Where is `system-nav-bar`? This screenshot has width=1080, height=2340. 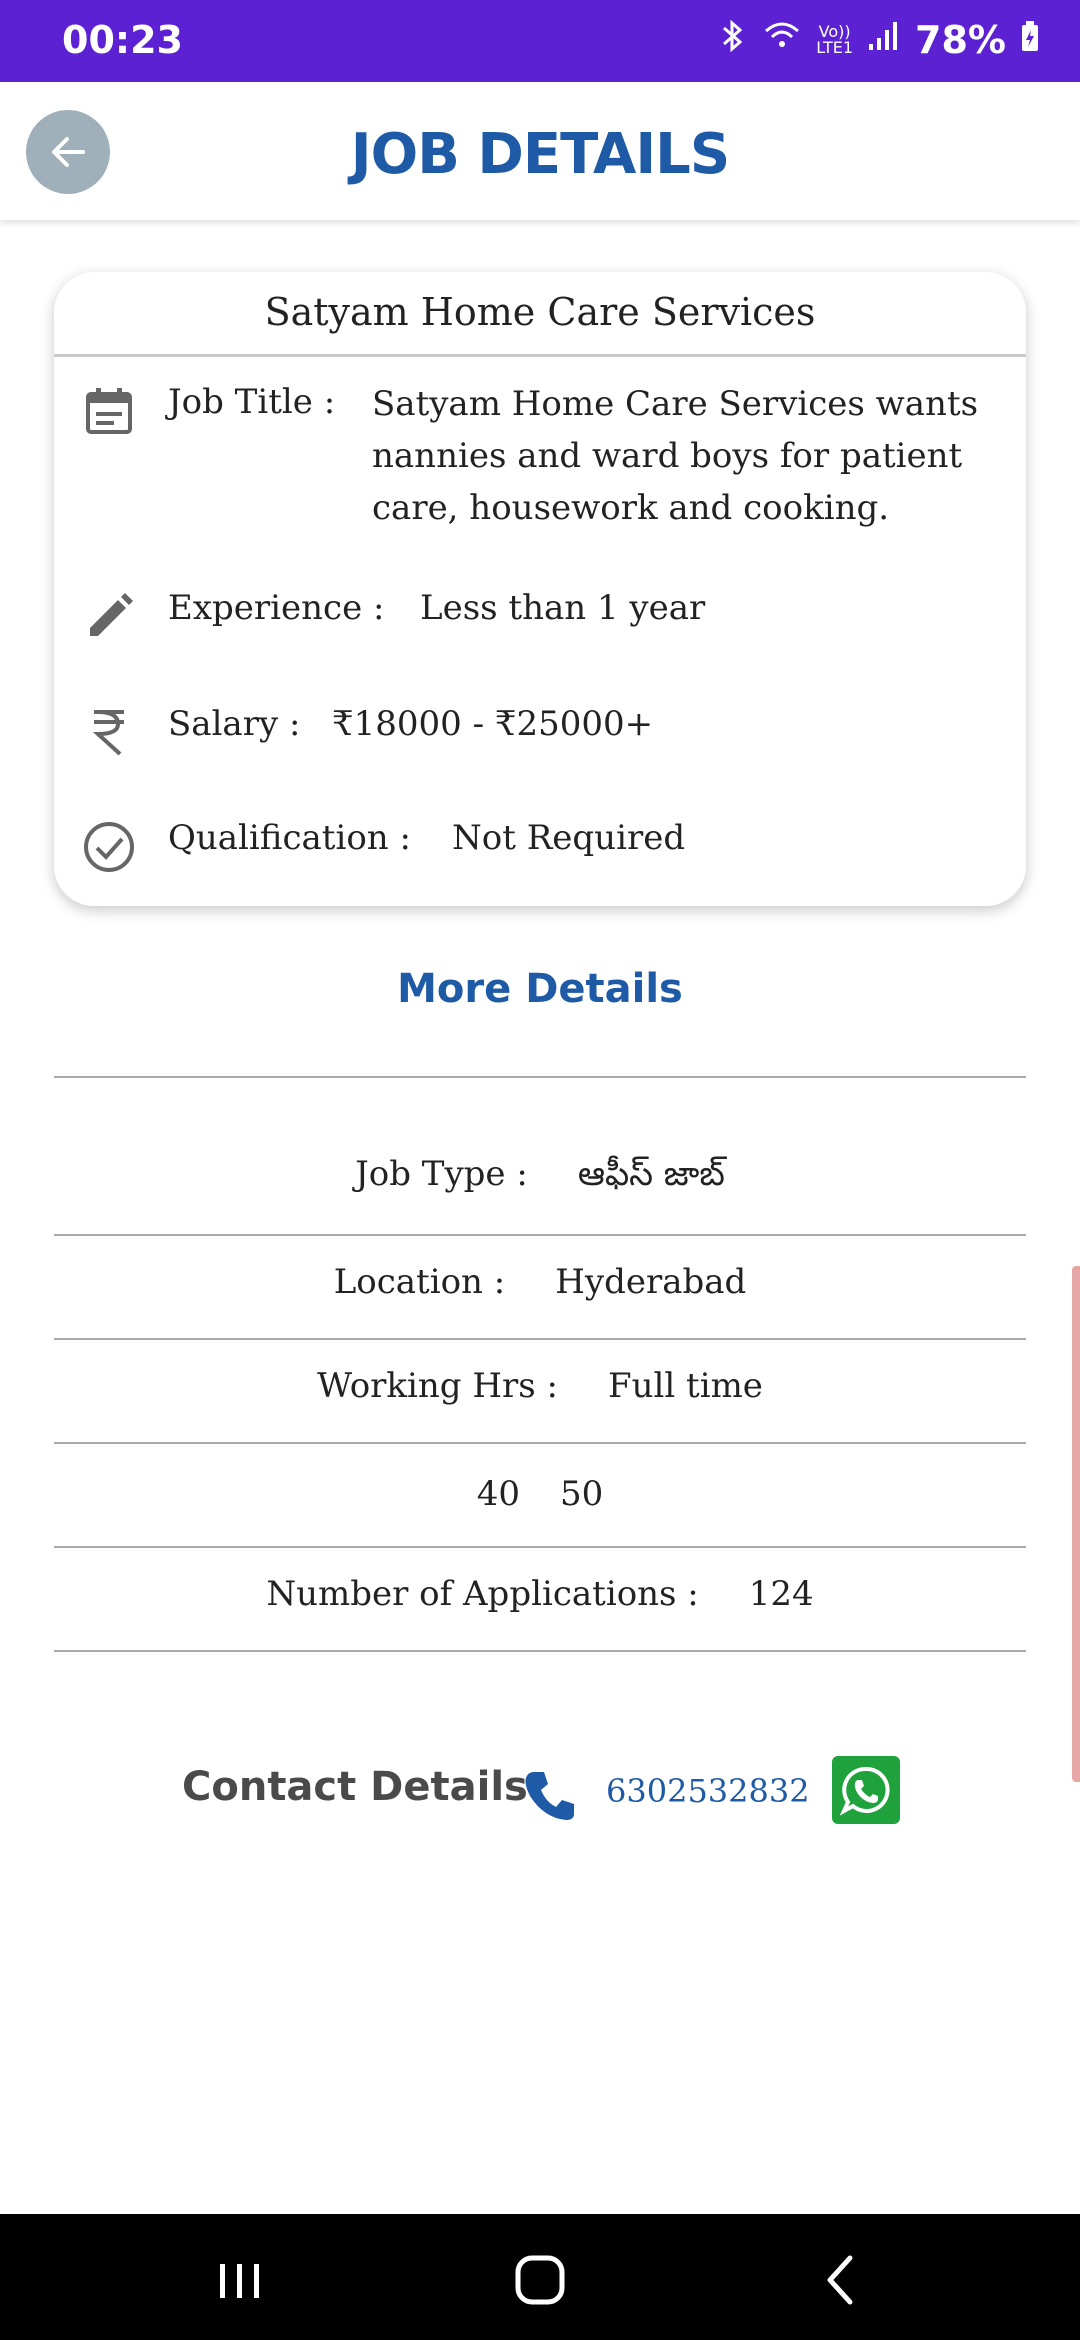 system-nav-bar is located at coordinates (540, 2277).